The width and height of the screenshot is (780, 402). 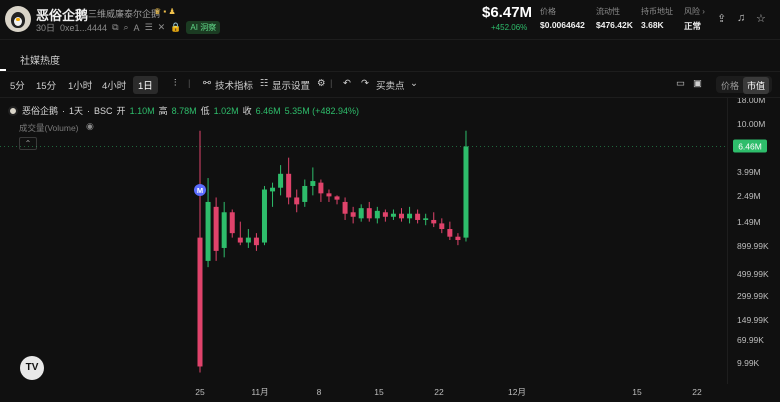 What do you see at coordinates (748, 363) in the screenshot?
I see `y-tick-label: 9.99K` at bounding box center [748, 363].